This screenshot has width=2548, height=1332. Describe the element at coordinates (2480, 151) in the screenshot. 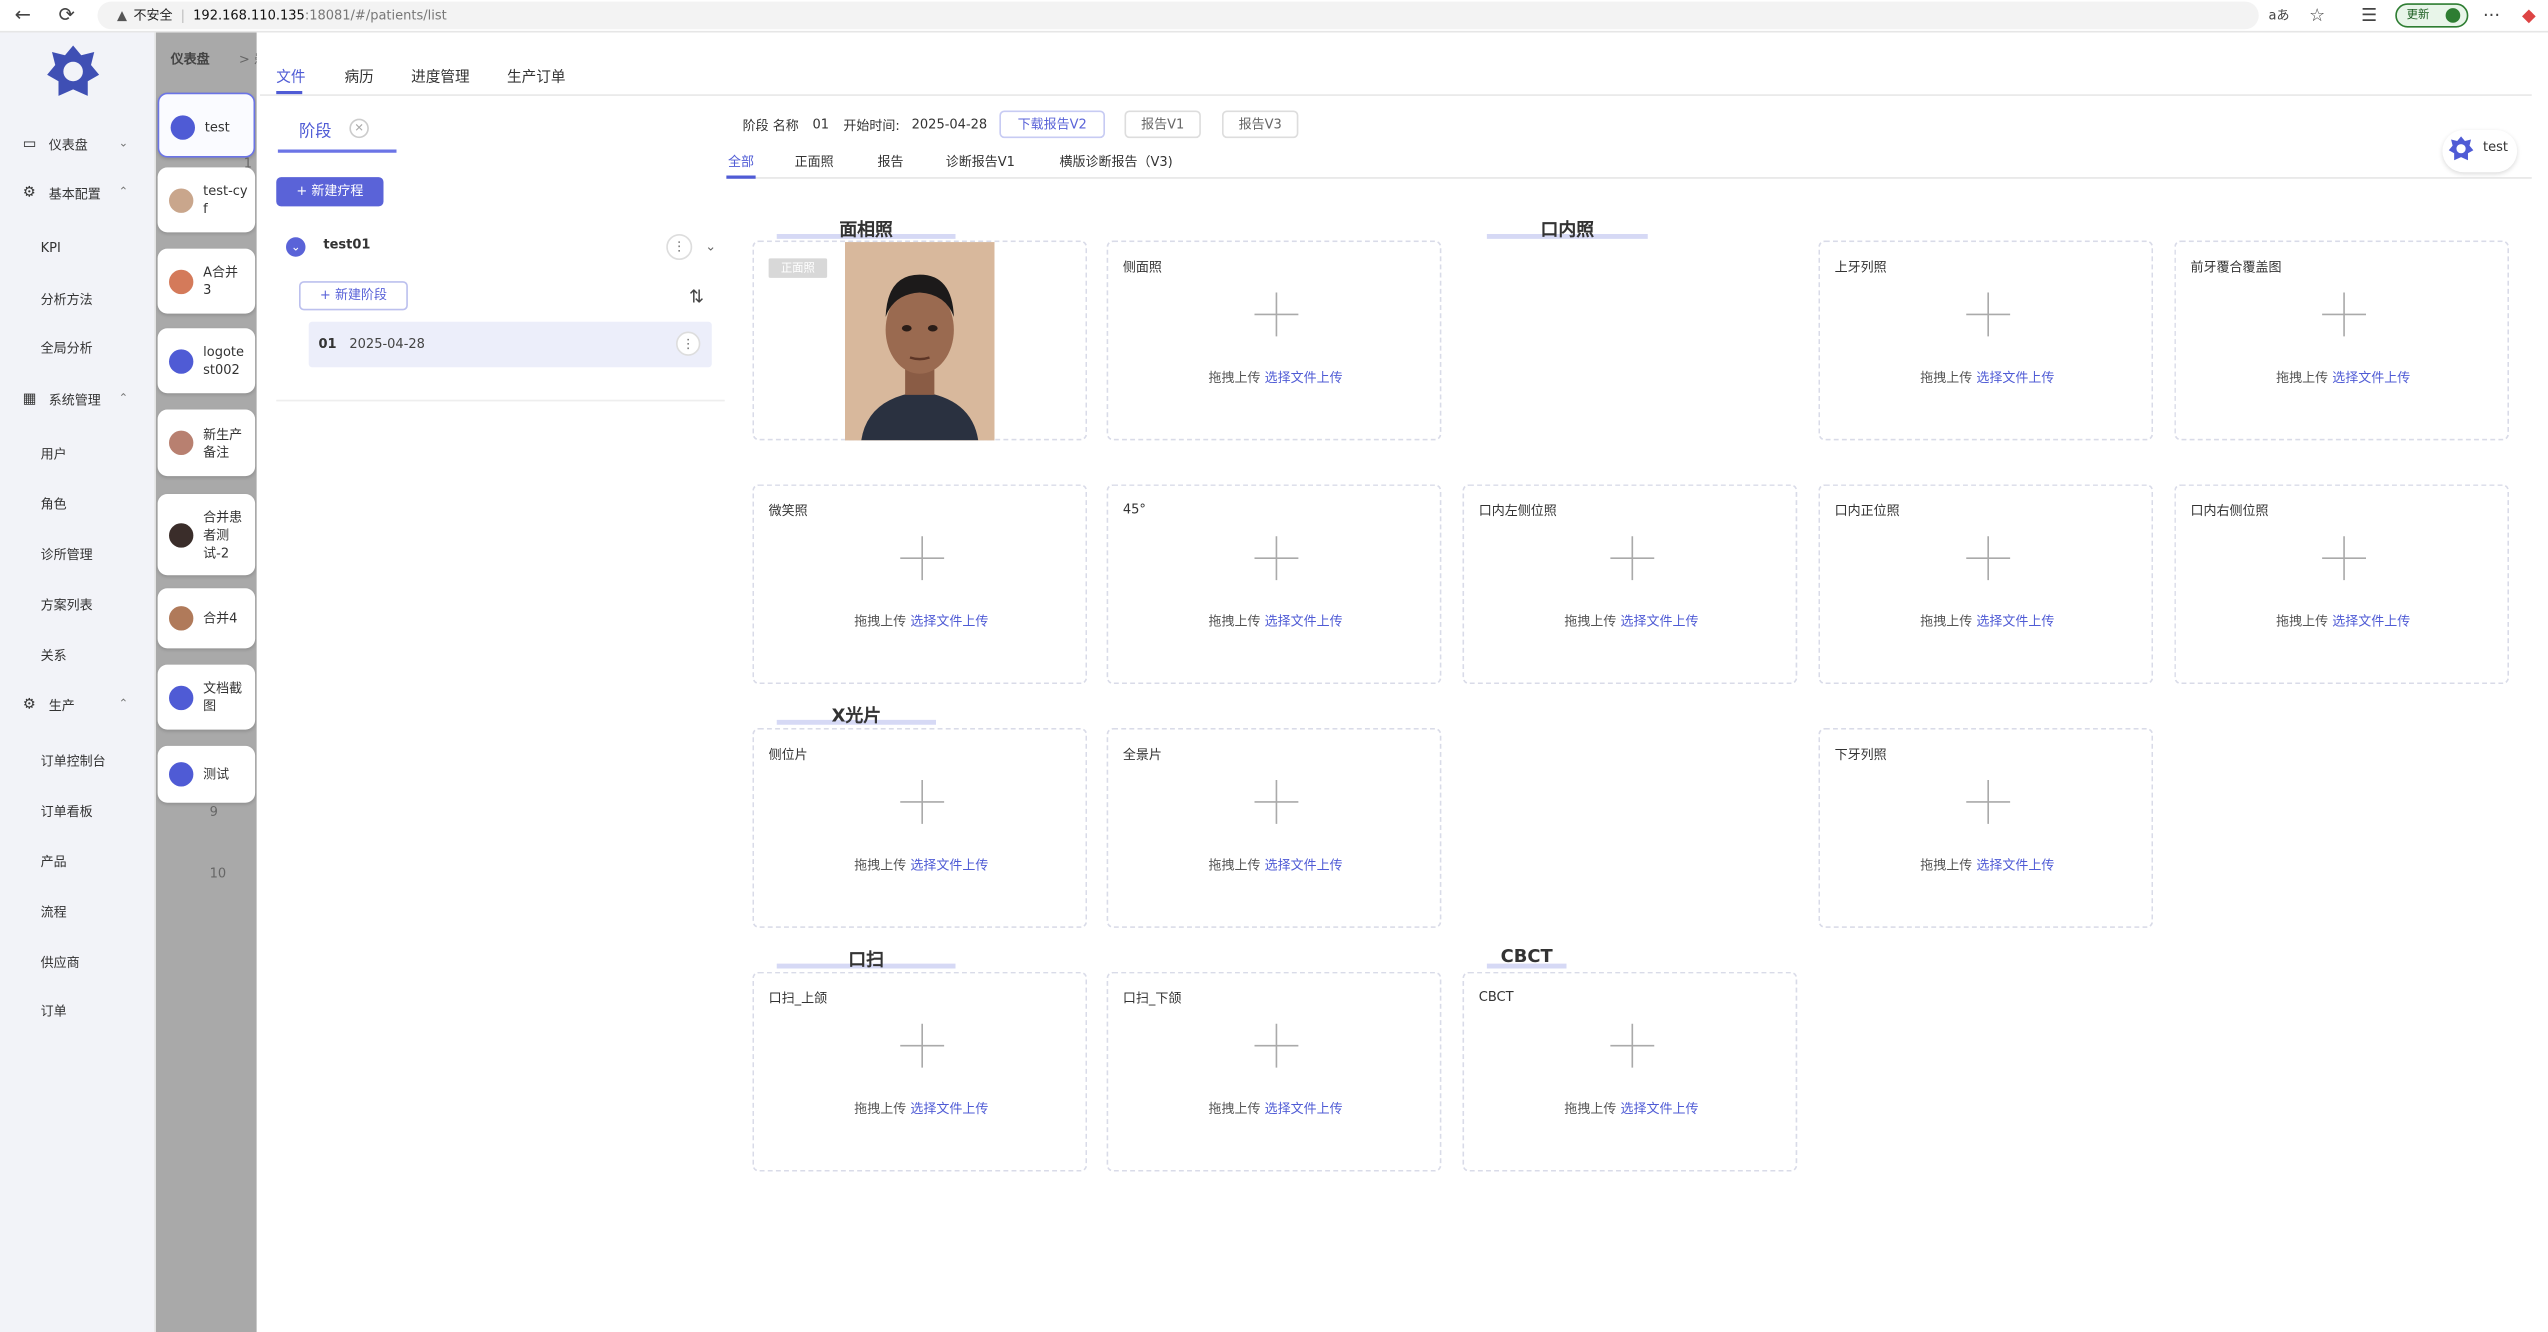

I see `user-menu: test` at that location.